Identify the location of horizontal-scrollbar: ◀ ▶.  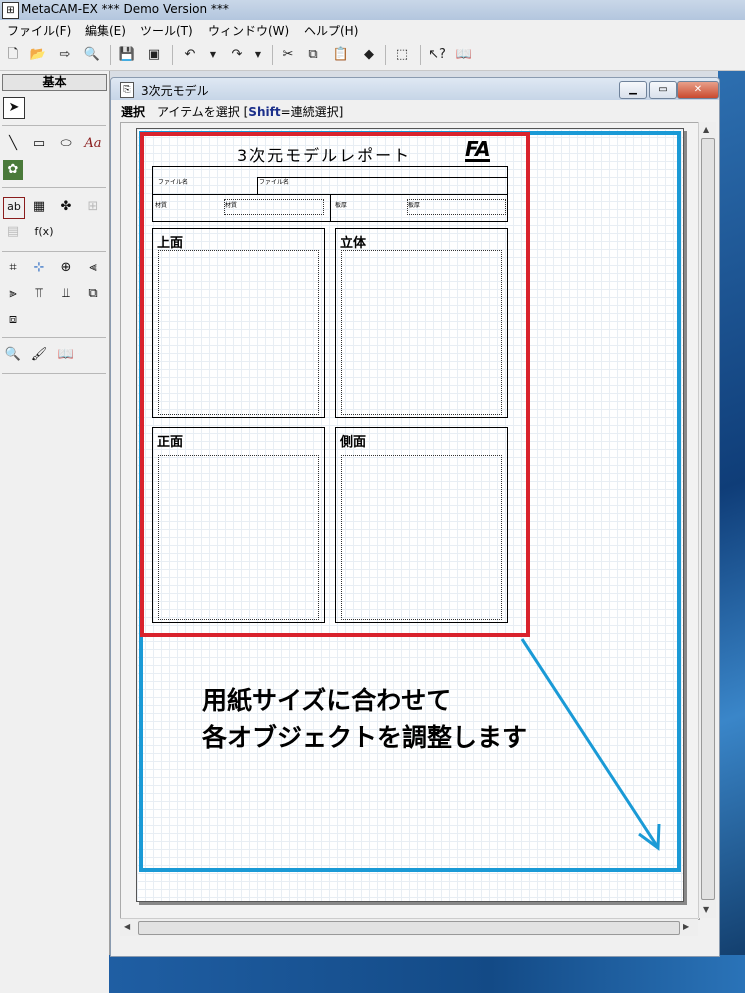
(409, 927).